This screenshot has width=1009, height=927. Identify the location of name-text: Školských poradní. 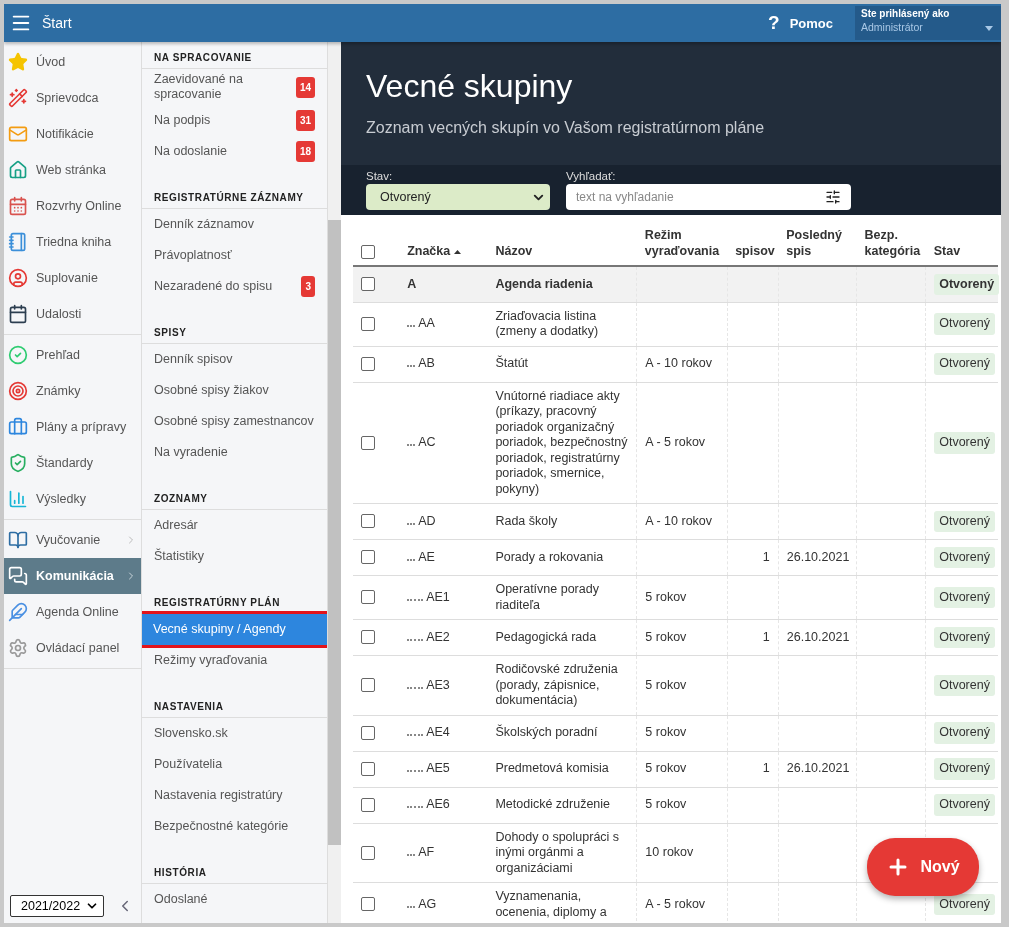
(546, 732).